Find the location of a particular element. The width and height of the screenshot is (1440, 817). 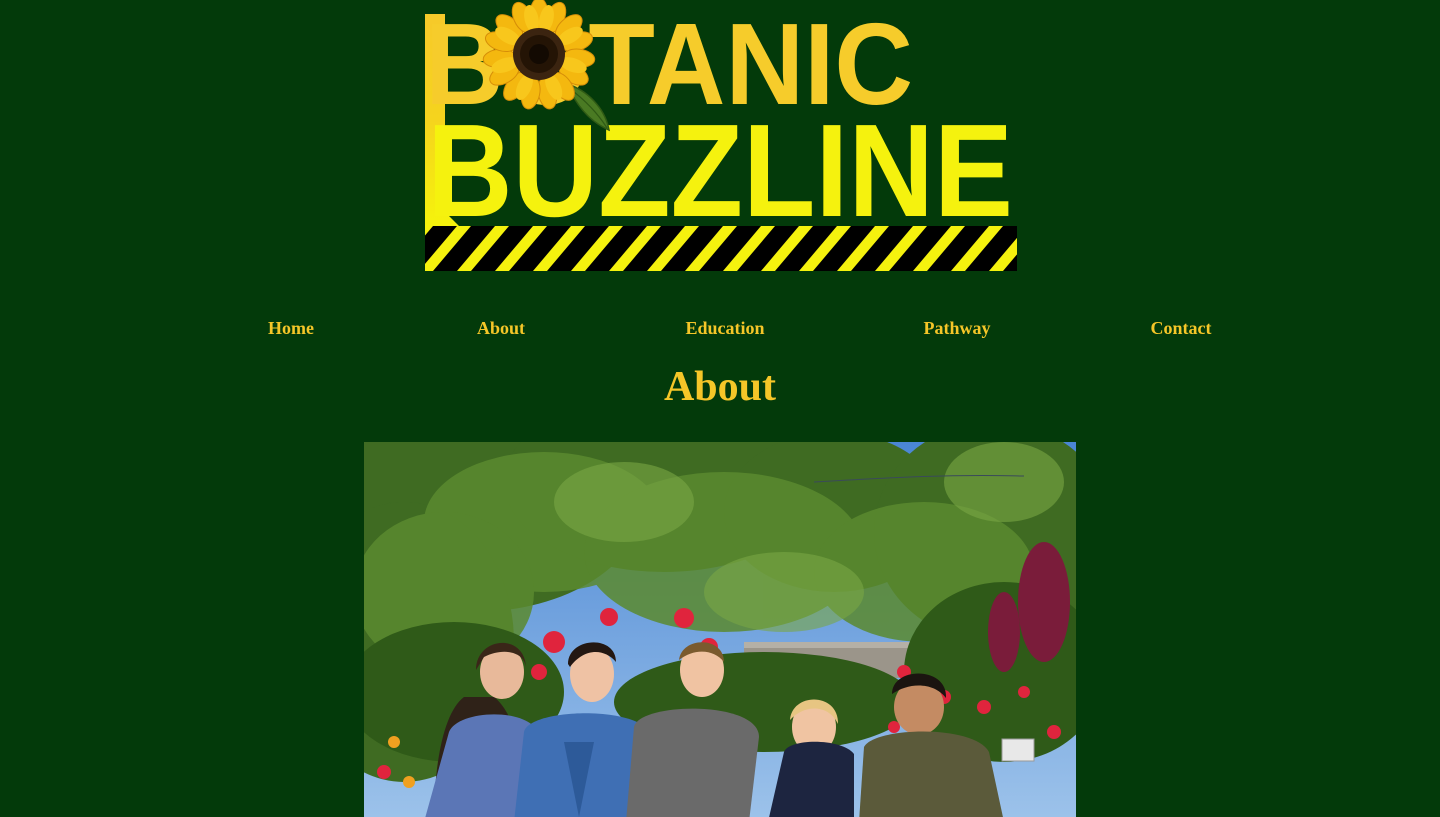

hazard-stripes is located at coordinates (721, 248).